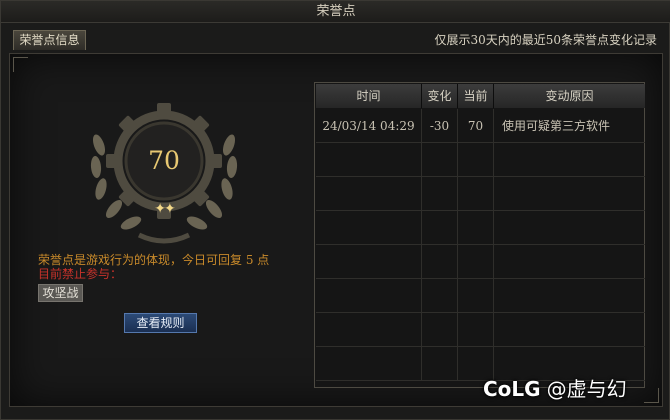  I want to click on record-notice: 仅展示30天内的最近50条荣誉点变化记录, so click(545, 40).